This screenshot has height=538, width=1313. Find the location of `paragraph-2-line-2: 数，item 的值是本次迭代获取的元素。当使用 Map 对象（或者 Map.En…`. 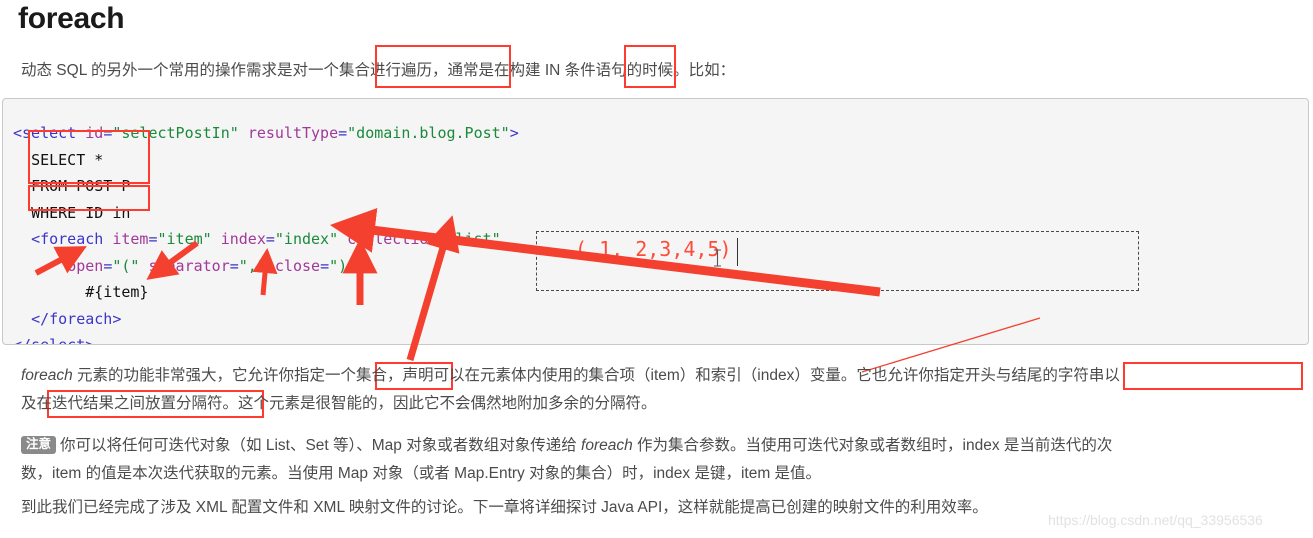

paragraph-2-line-2: 数，item 的值是本次迭代获取的元素。当使用 Map 对象（或者 Map.En… is located at coordinates (421, 473).